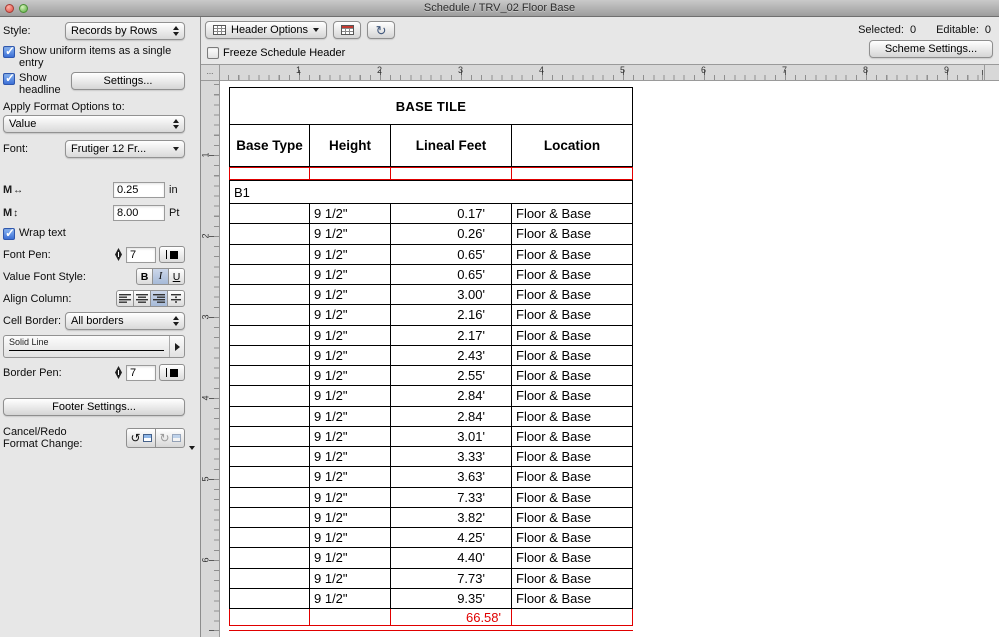 Image resolution: width=999 pixels, height=637 pixels. What do you see at coordinates (141, 254) in the screenshot?
I see `font-pen-input` at bounding box center [141, 254].